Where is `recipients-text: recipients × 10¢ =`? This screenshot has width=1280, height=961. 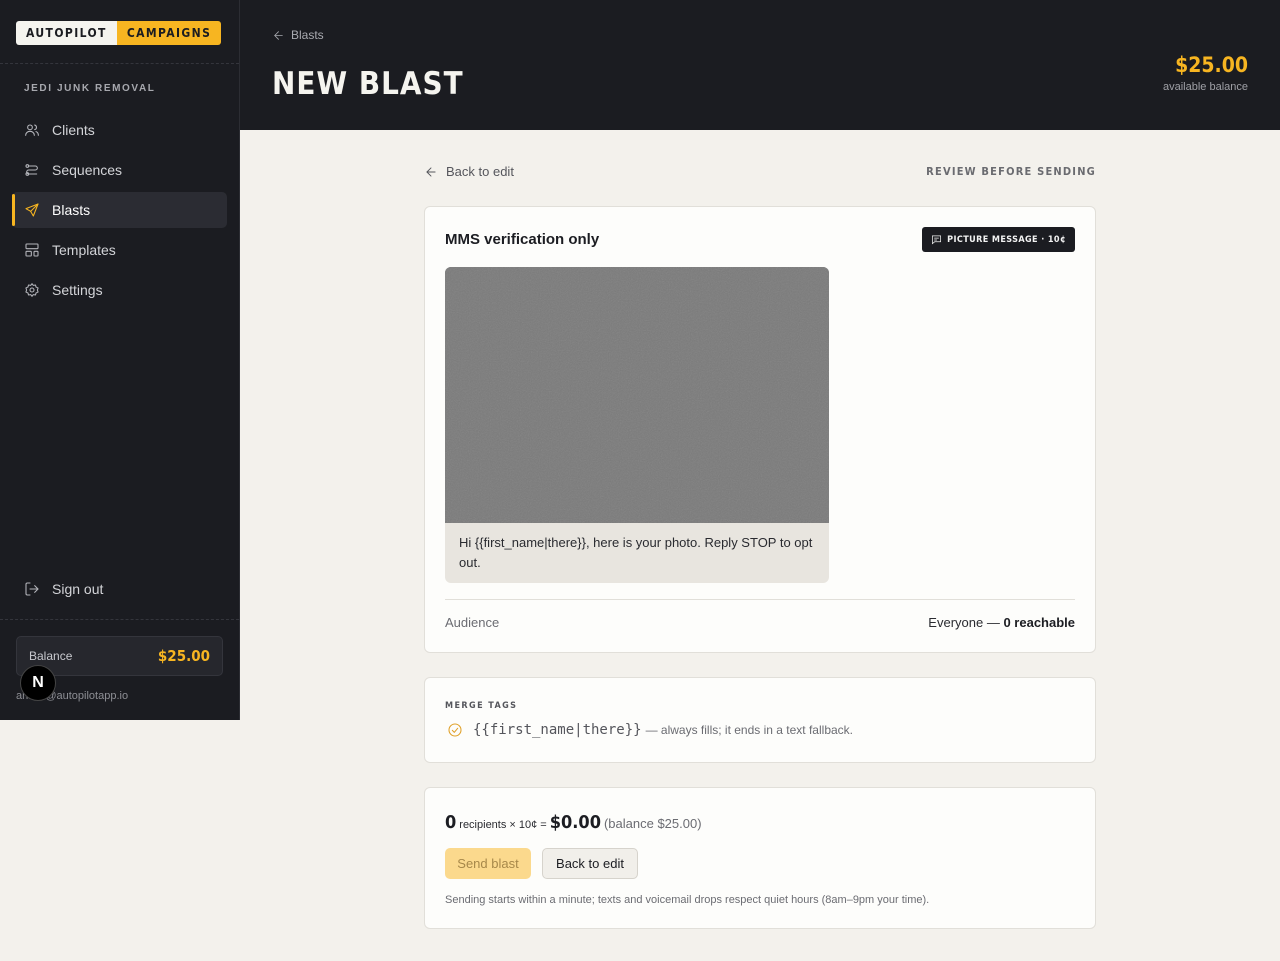 recipients-text: recipients × 10¢ = is located at coordinates (503, 825).